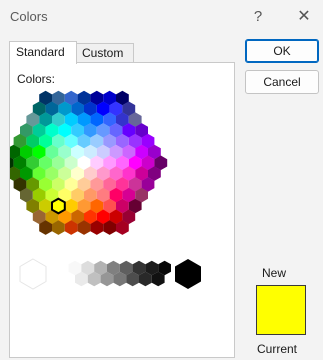  What do you see at coordinates (281, 310) in the screenshot?
I see `new-color-preview` at bounding box center [281, 310].